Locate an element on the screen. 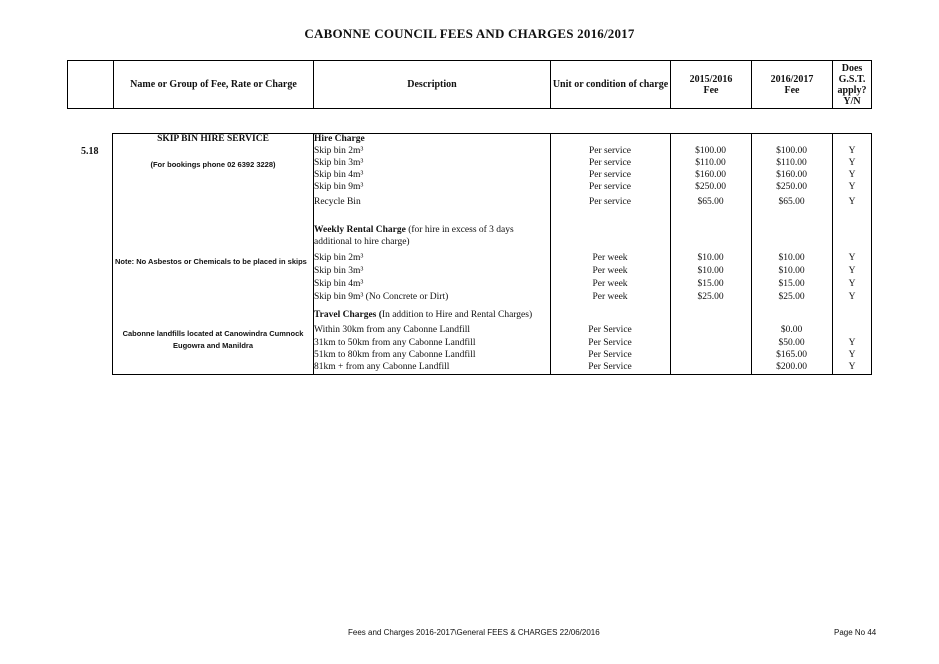 The height and width of the screenshot is (664, 939). row-fee-2016: $200.00 is located at coordinates (791, 367).